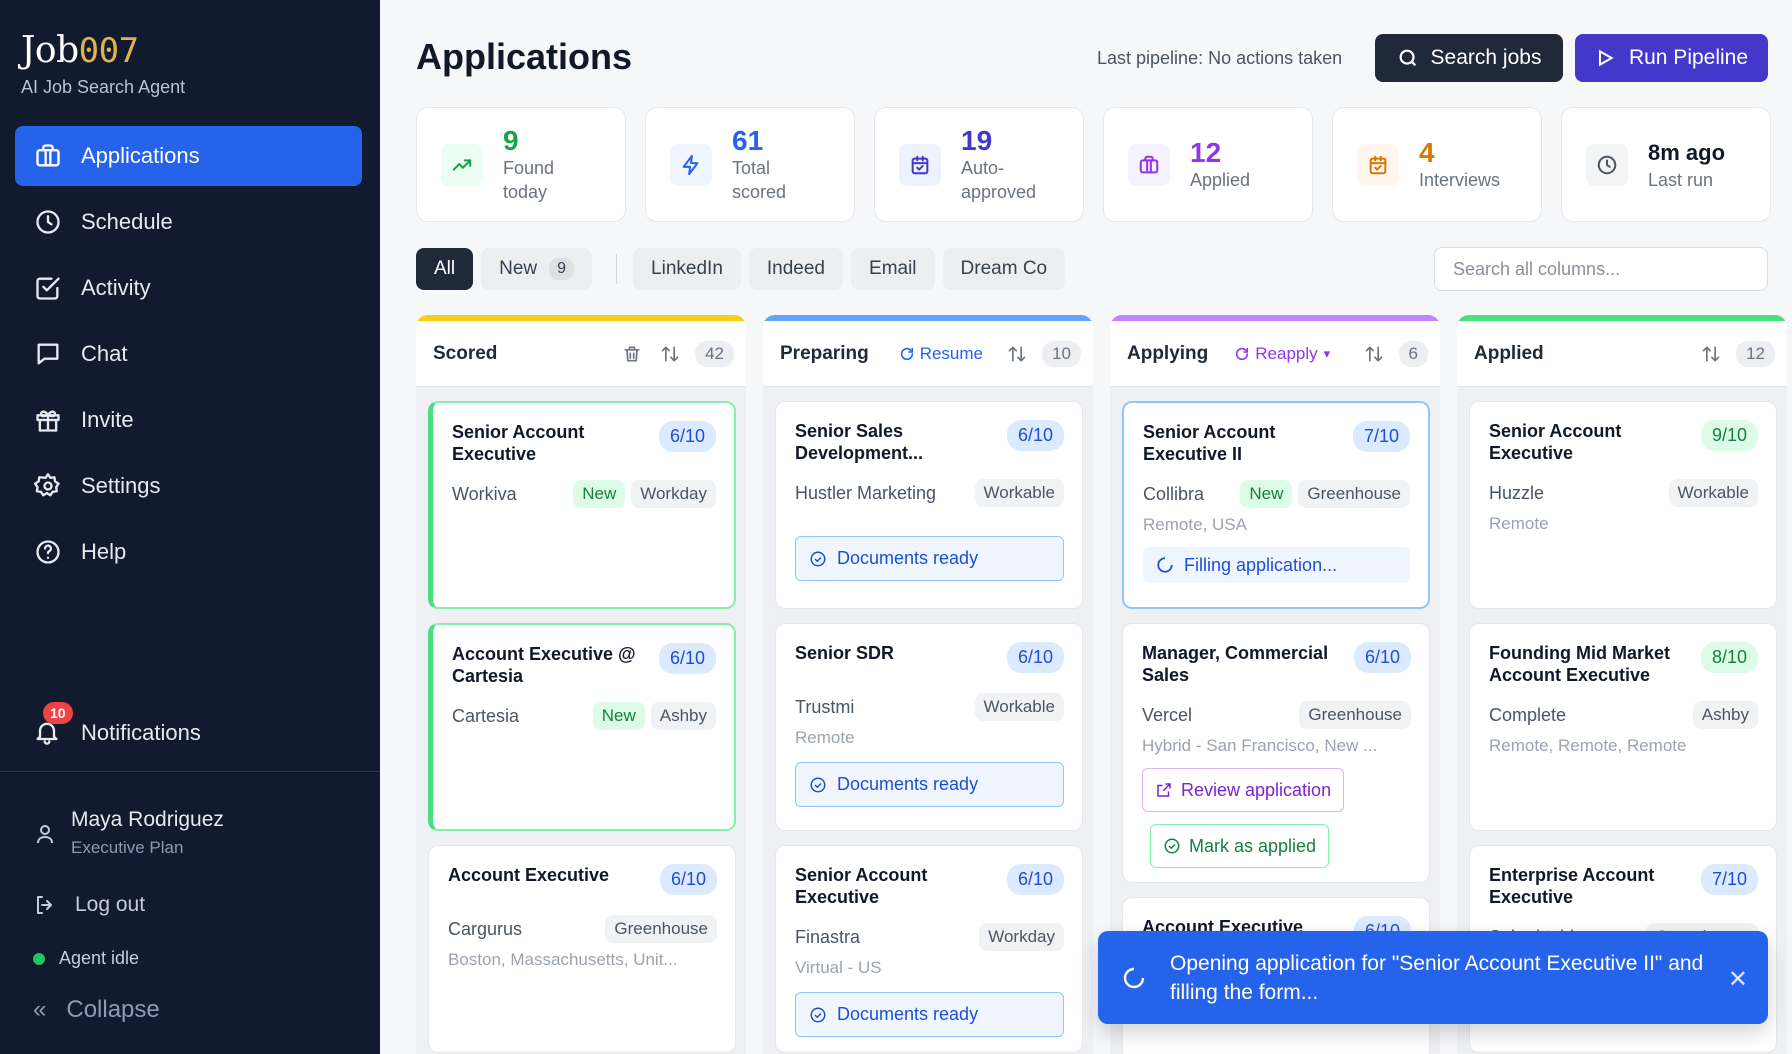 The height and width of the screenshot is (1054, 1792). Describe the element at coordinates (632, 354) in the screenshot. I see `trash-icon` at that location.